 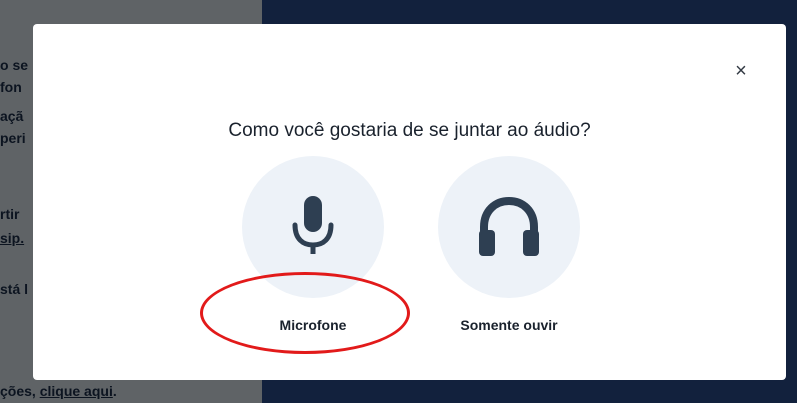 What do you see at coordinates (13, 138) in the screenshot?
I see `left-text-fragment: peri` at bounding box center [13, 138].